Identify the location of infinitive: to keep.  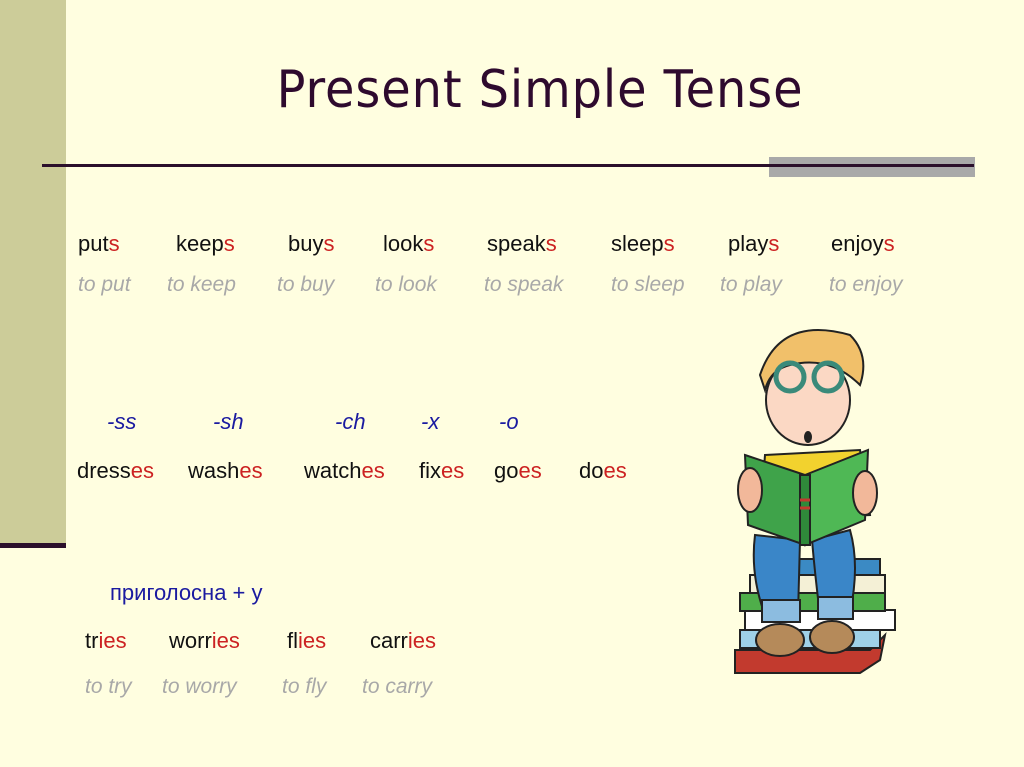
(201, 284).